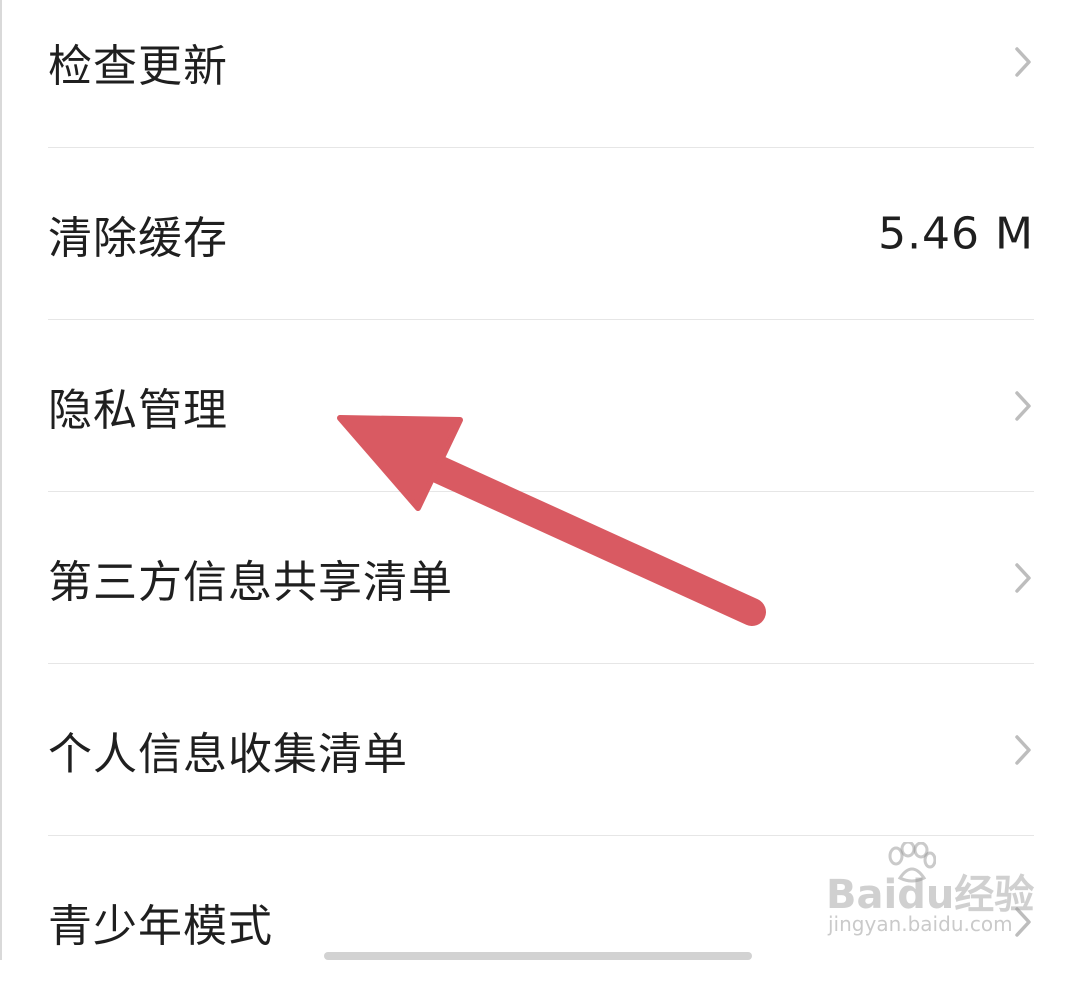 This screenshot has height=1008, width=1076. I want to click on cache-size-value: 5.46 M, so click(956, 234).